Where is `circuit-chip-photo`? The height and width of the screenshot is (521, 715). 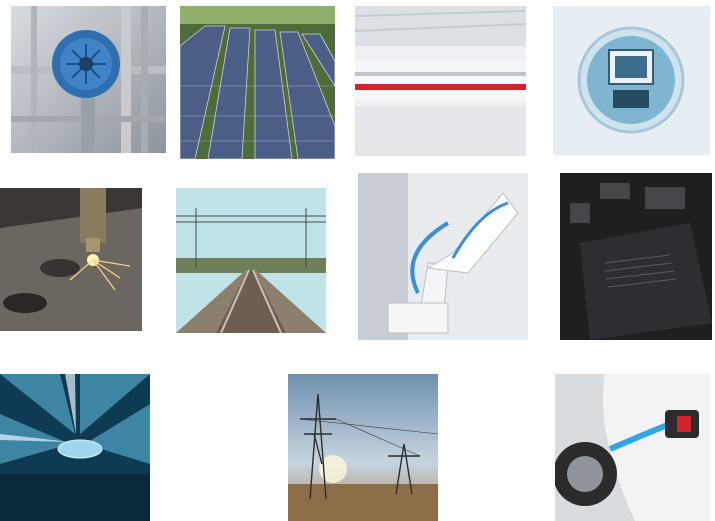 circuit-chip-photo is located at coordinates (636, 256).